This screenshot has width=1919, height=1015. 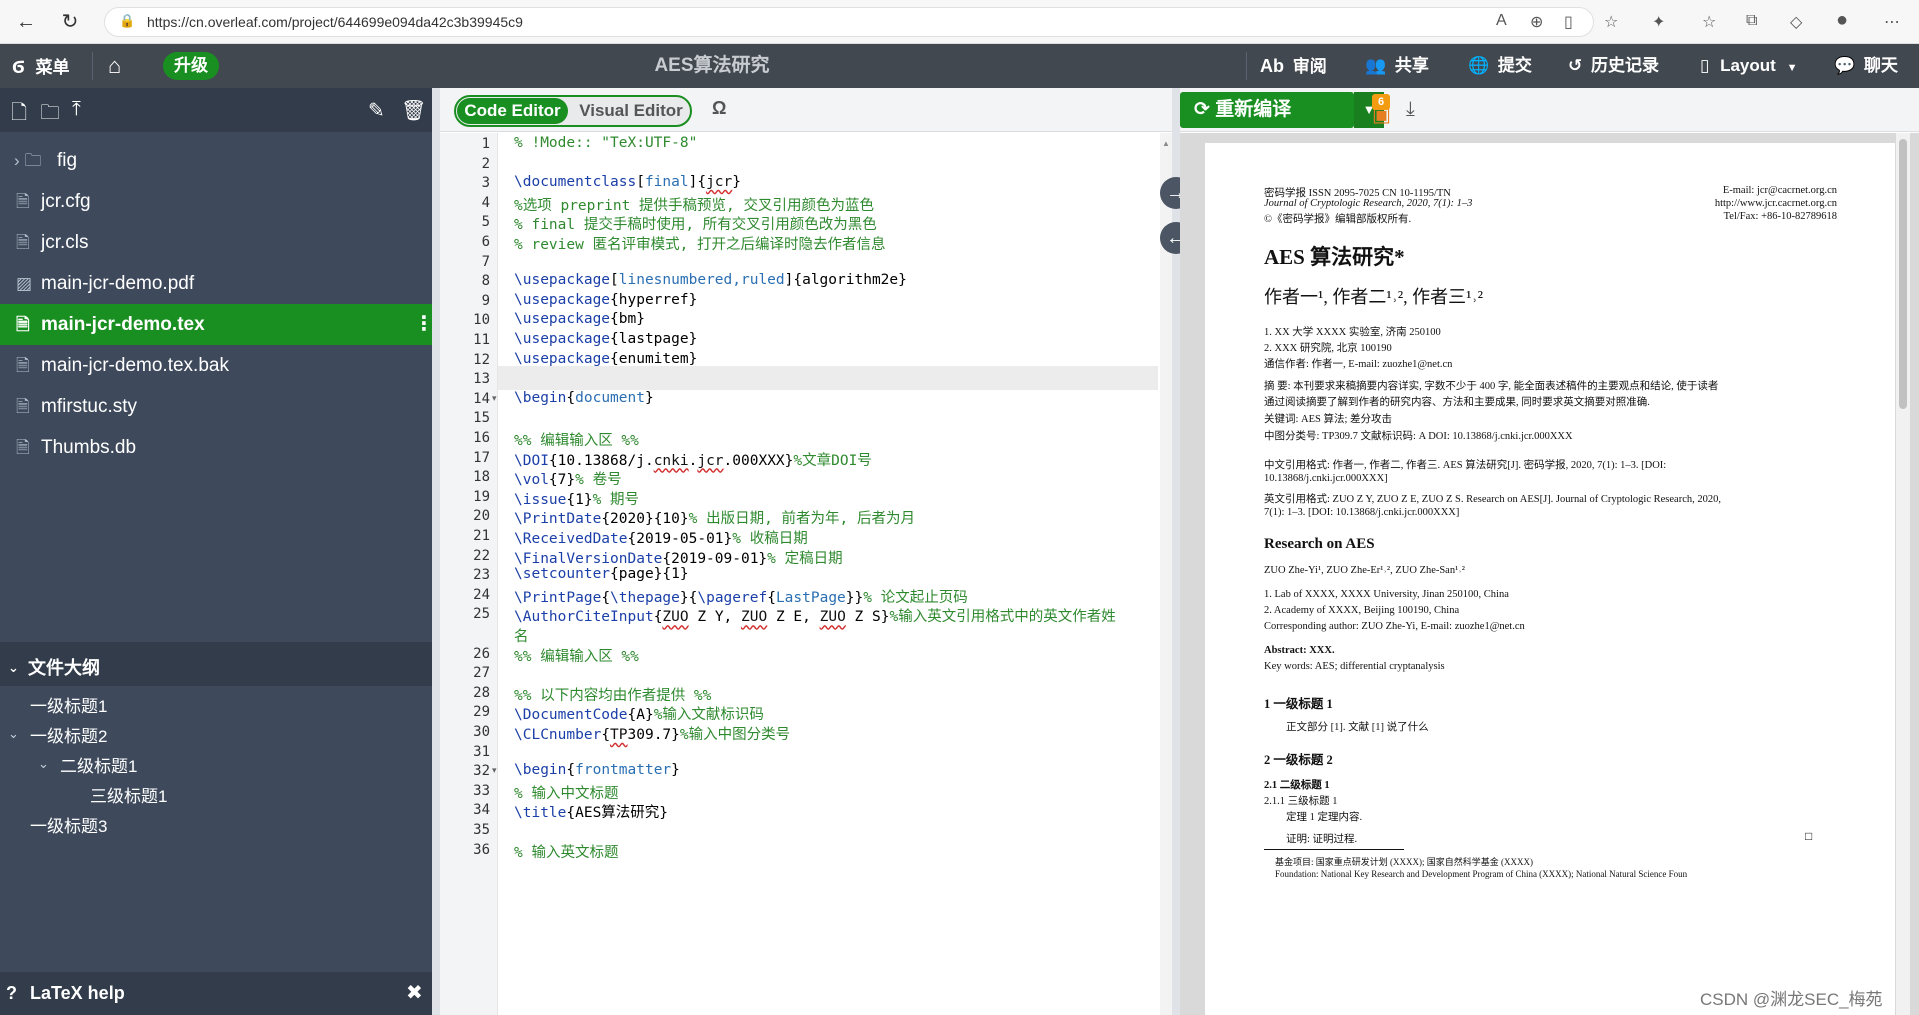 I want to click on browser-essentials-icon: ◇, so click(x=1796, y=22).